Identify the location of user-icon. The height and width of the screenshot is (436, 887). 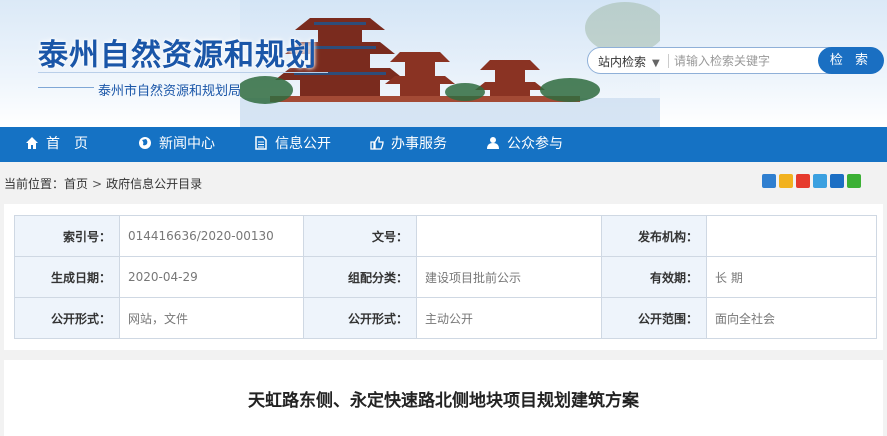
(493, 143).